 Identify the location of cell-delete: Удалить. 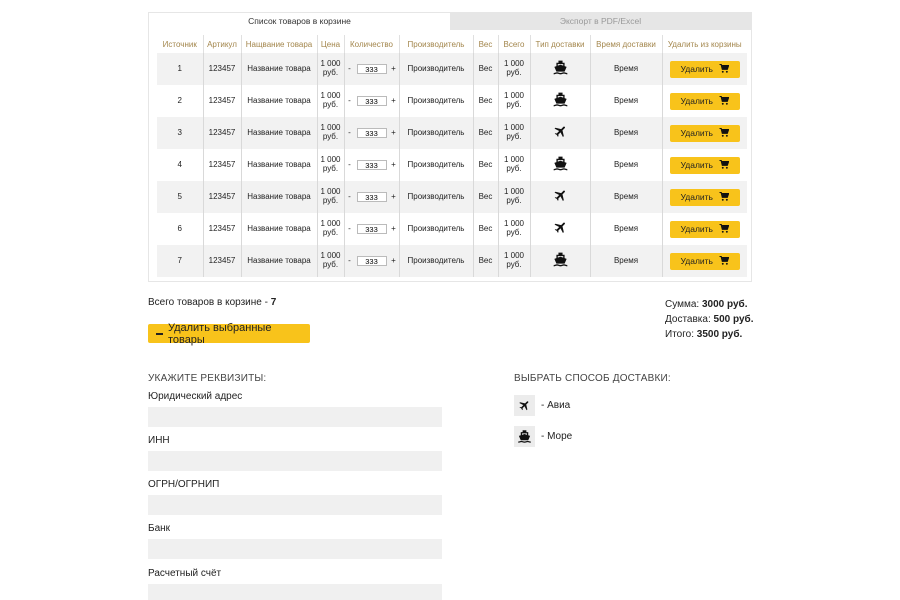
(704, 261).